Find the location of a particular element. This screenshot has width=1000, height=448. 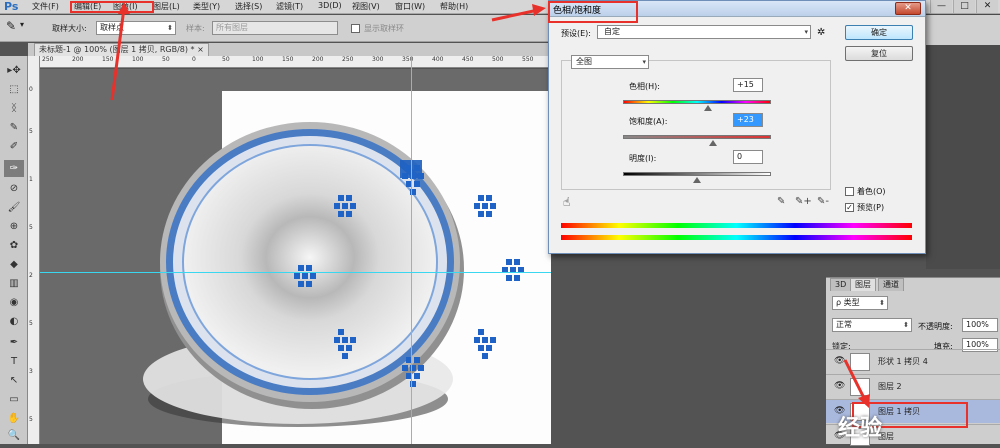

vertical-guide is located at coordinates (411, 250).